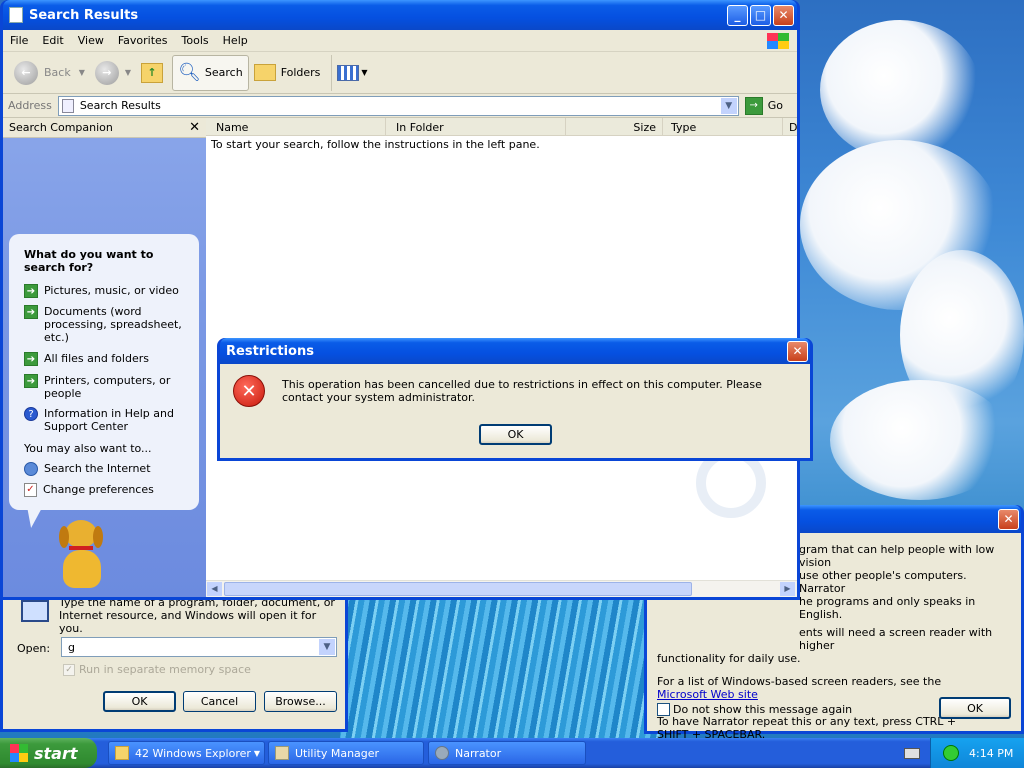 The height and width of the screenshot is (768, 1024). What do you see at coordinates (106, 72) in the screenshot?
I see `forward-arrow-icon: →` at bounding box center [106, 72].